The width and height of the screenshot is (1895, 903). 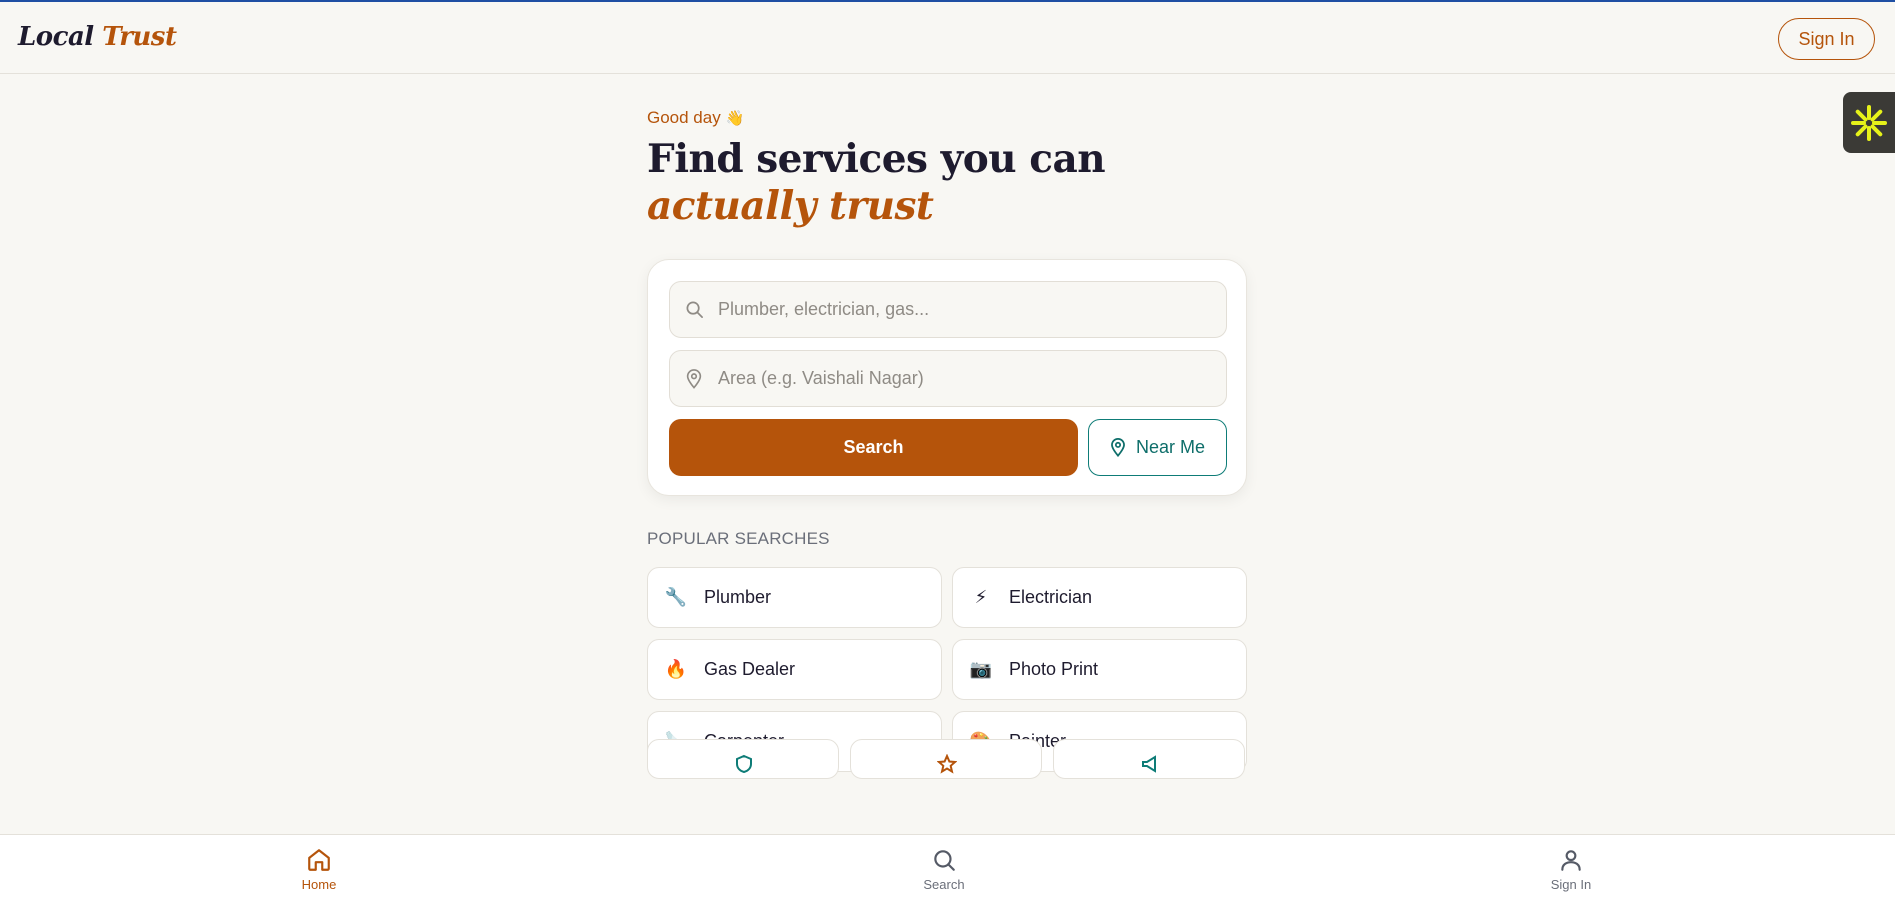 I want to click on fire-icon: 🔥, so click(x=676, y=669).